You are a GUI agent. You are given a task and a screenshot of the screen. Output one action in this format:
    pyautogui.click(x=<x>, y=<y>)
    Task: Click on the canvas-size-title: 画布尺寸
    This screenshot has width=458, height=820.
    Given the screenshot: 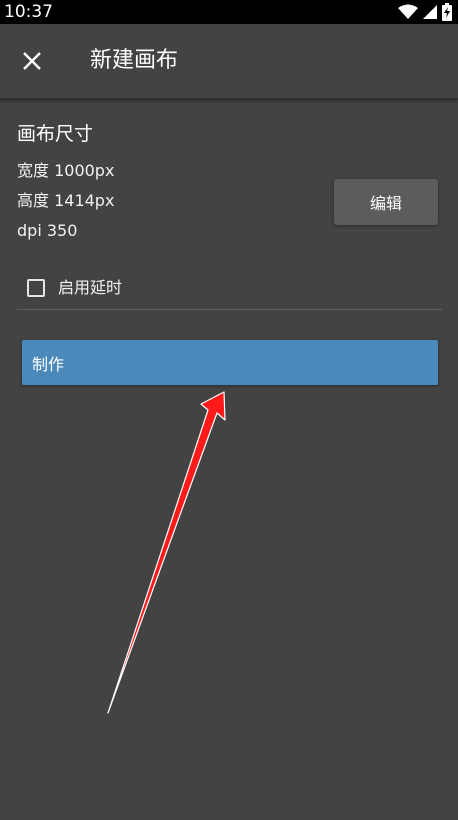 What is the action you would take?
    pyautogui.click(x=55, y=134)
    